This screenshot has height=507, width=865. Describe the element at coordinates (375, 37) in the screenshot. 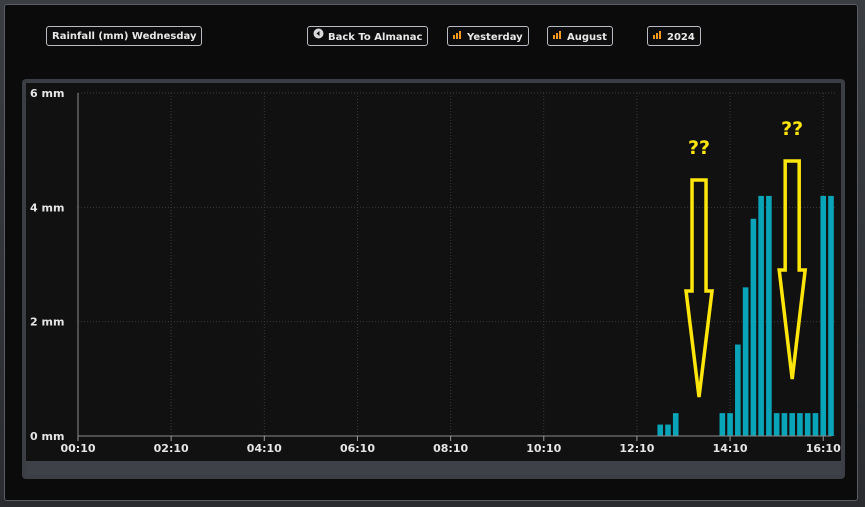

I see `back-to-almanac-label: Back To Almanac` at that location.